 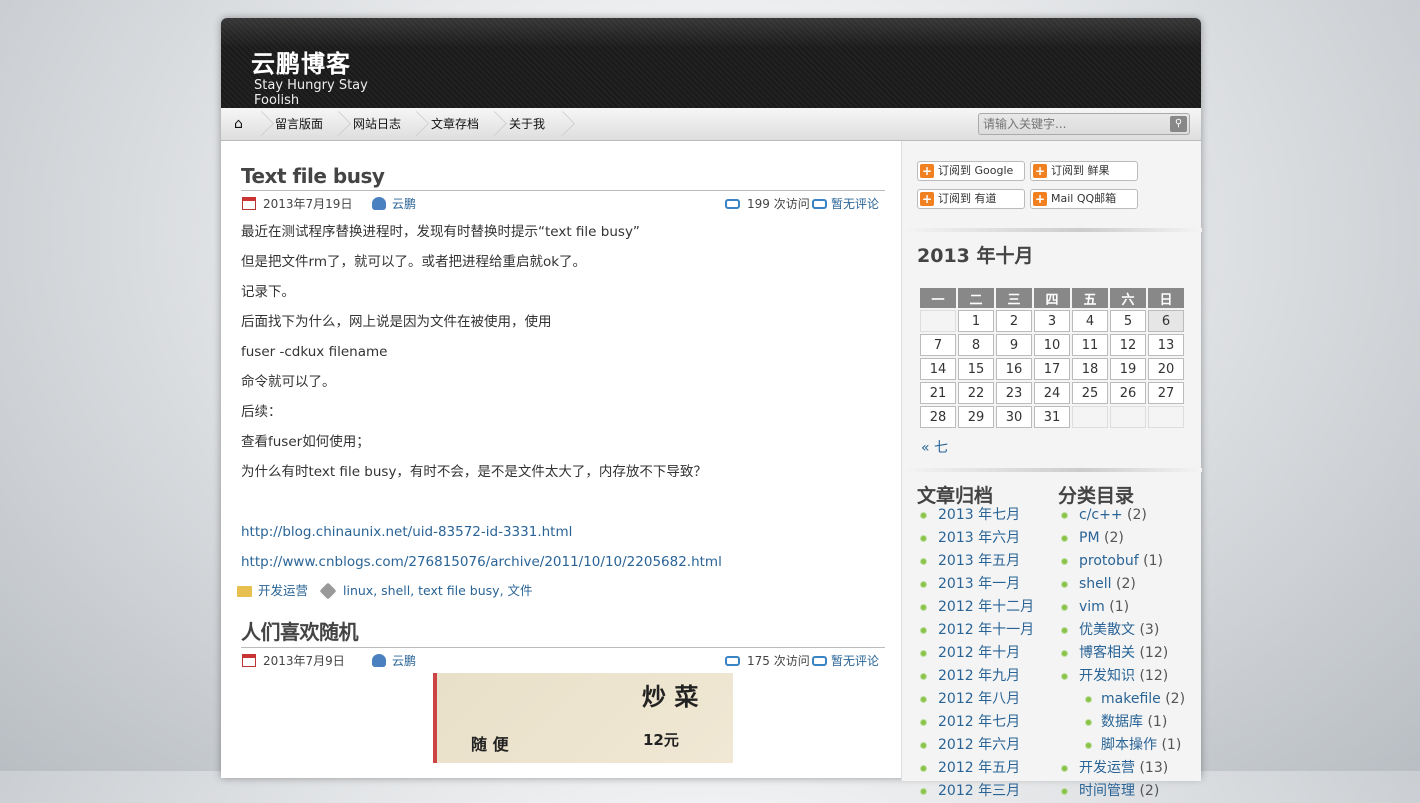 What do you see at coordinates (1166, 345) in the screenshot?
I see `calendar-day: 13` at bounding box center [1166, 345].